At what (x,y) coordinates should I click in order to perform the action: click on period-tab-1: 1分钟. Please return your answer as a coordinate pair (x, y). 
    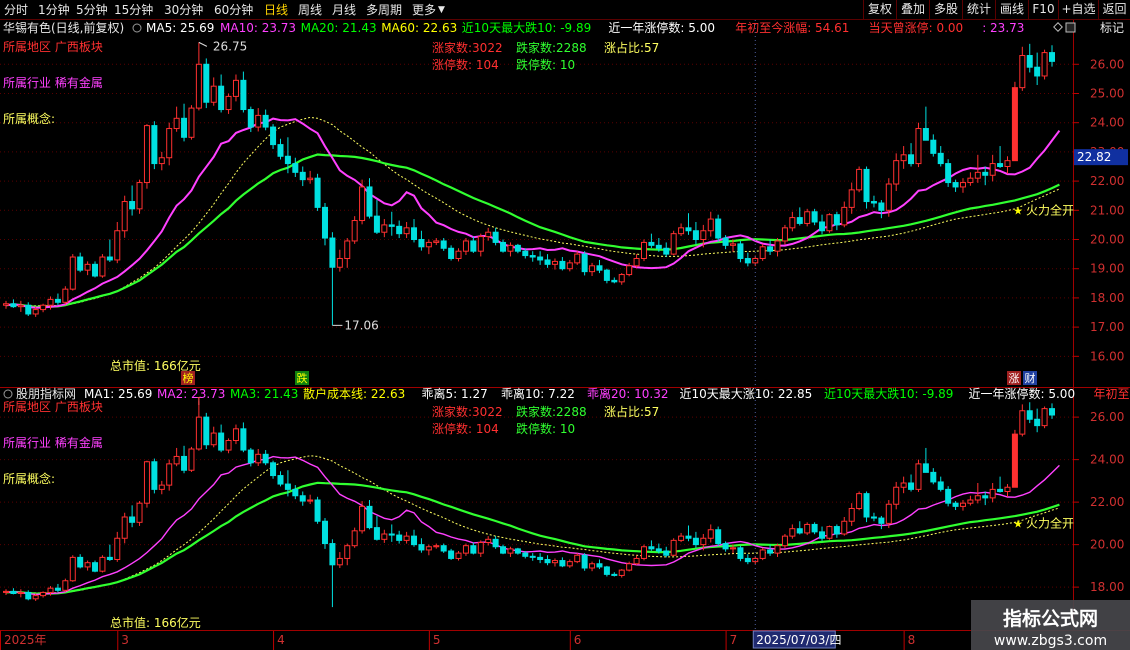
    Looking at the image, I should click on (54, 10).